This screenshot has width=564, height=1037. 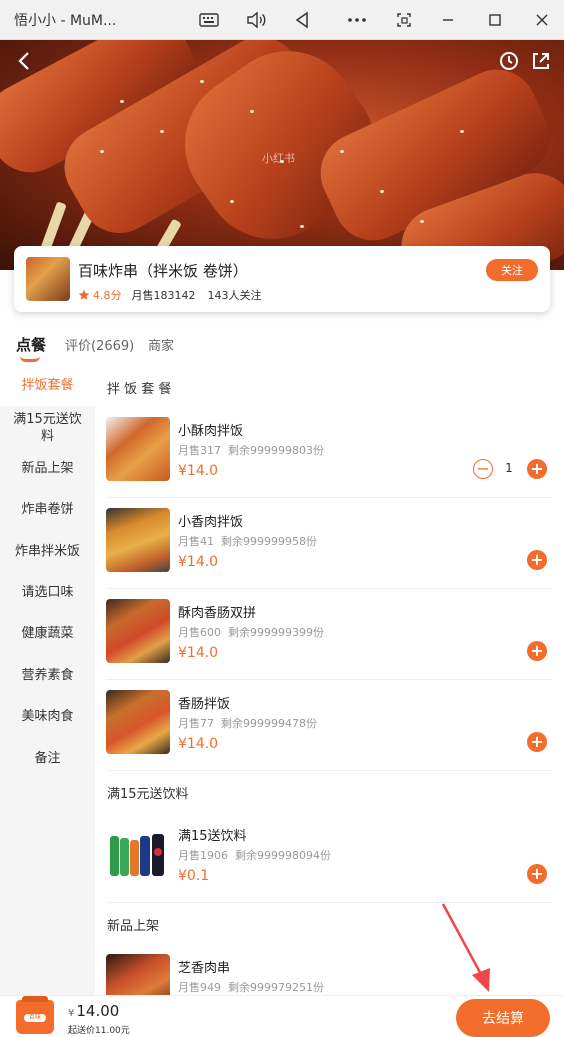 What do you see at coordinates (276, 632) in the screenshot?
I see `product-stock: 剩余999999399份` at bounding box center [276, 632].